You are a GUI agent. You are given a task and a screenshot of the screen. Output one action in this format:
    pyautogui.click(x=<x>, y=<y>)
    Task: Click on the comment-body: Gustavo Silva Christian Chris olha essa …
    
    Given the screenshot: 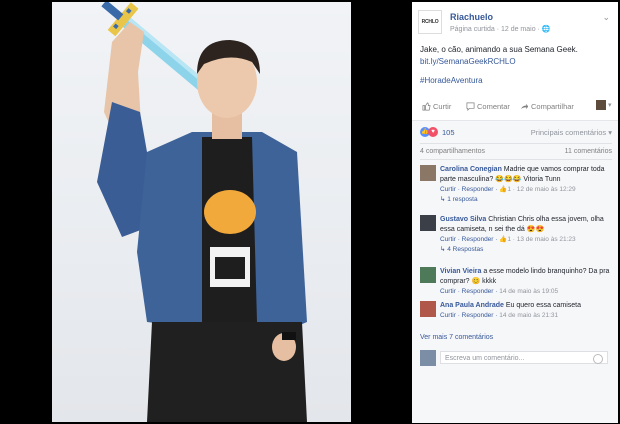 What is the action you would take?
    pyautogui.click(x=526, y=235)
    